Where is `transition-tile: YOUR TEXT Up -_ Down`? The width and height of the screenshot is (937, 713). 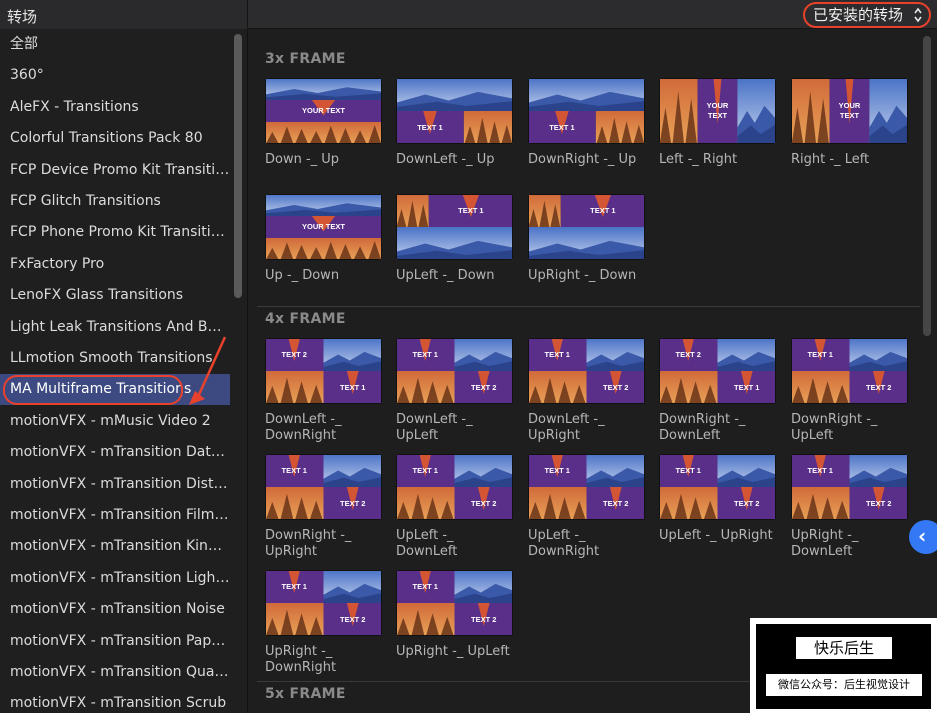 transition-tile: YOUR TEXT Up -_ Down is located at coordinates (323, 239).